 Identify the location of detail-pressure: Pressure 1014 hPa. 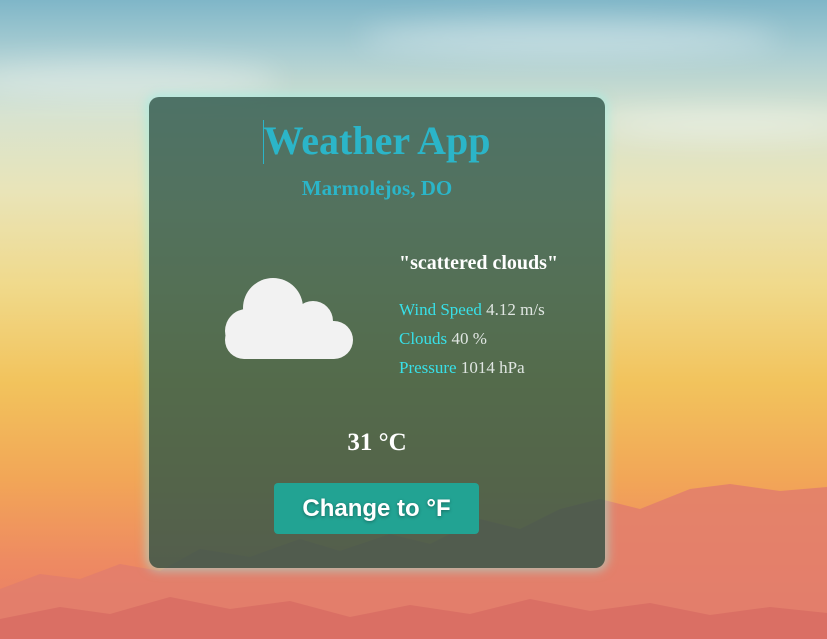
(462, 368).